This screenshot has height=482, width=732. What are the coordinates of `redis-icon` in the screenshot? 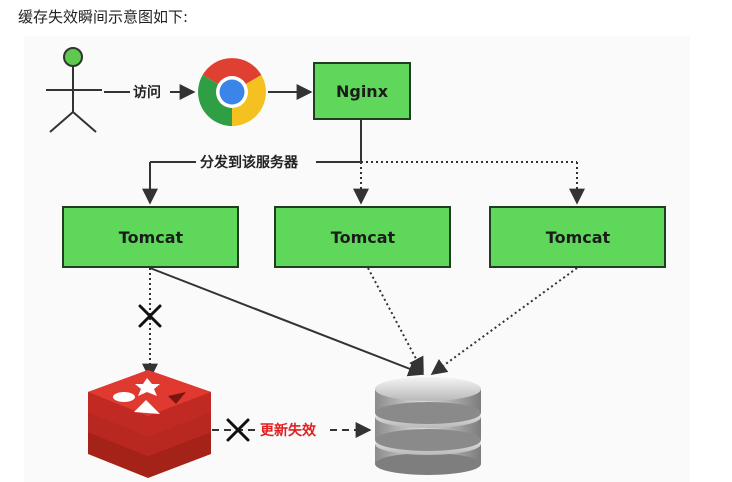 It's located at (149, 424).